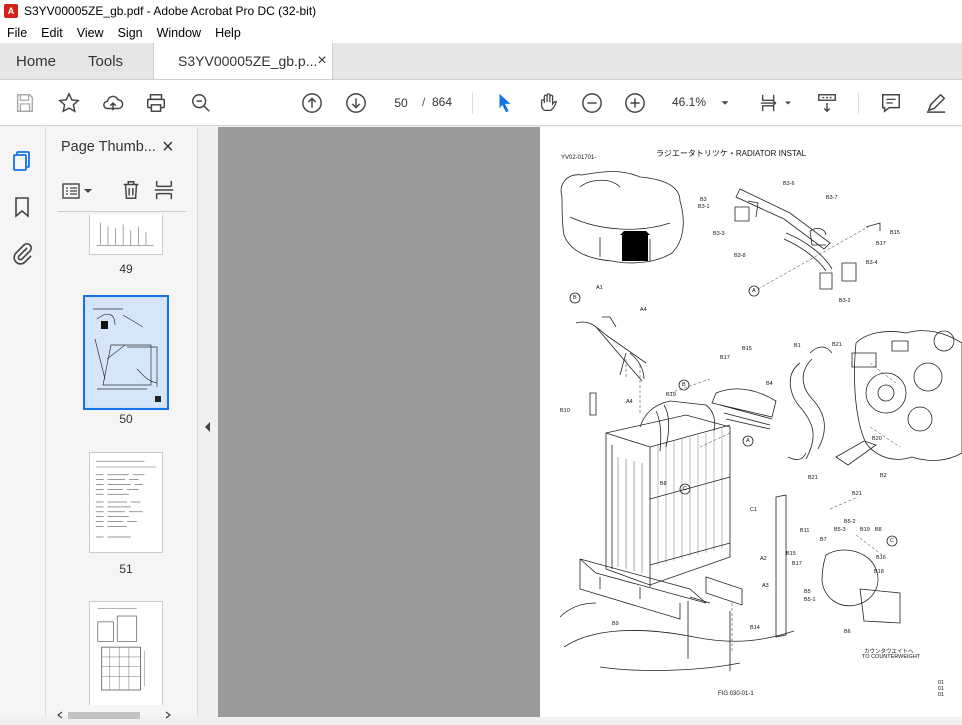 This screenshot has width=962, height=725. I want to click on arrow-up-icon, so click(312, 103).